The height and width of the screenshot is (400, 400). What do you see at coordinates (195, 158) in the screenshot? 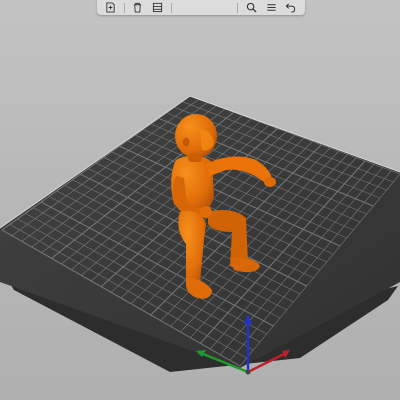
I see `model-neck` at bounding box center [195, 158].